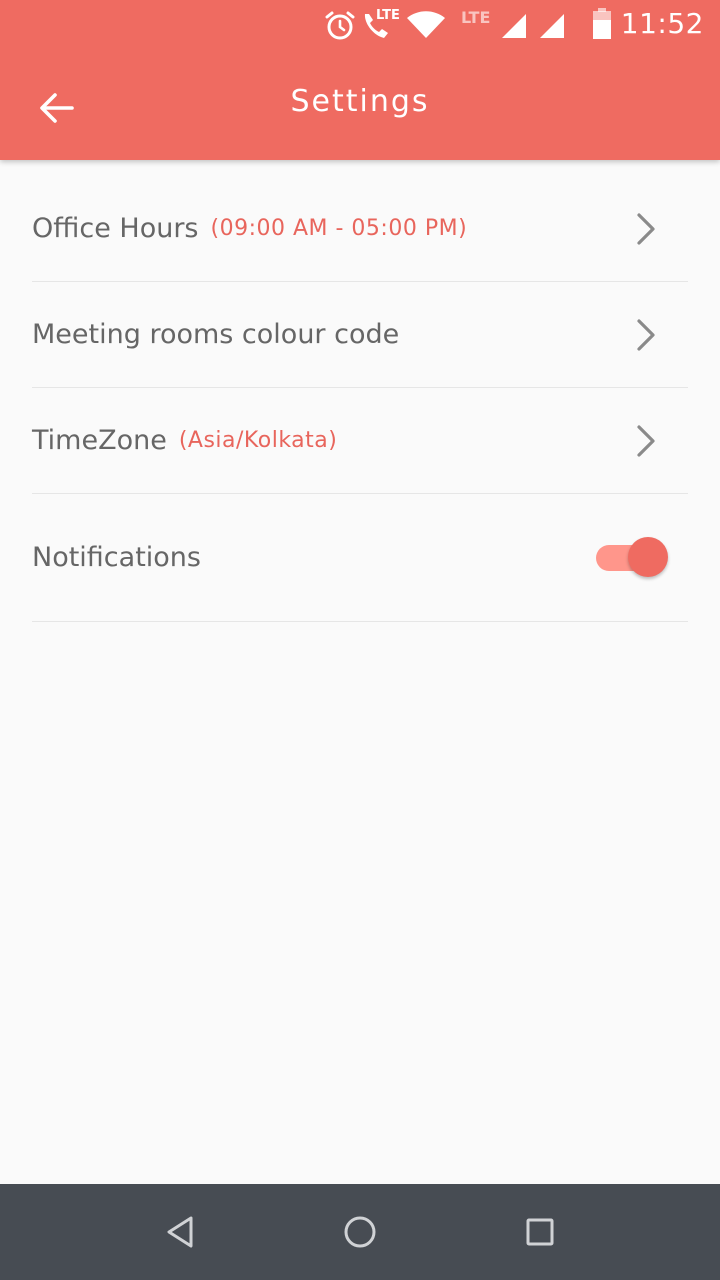 This screenshot has width=720, height=1280. I want to click on nav-back-button, so click(180, 1232).